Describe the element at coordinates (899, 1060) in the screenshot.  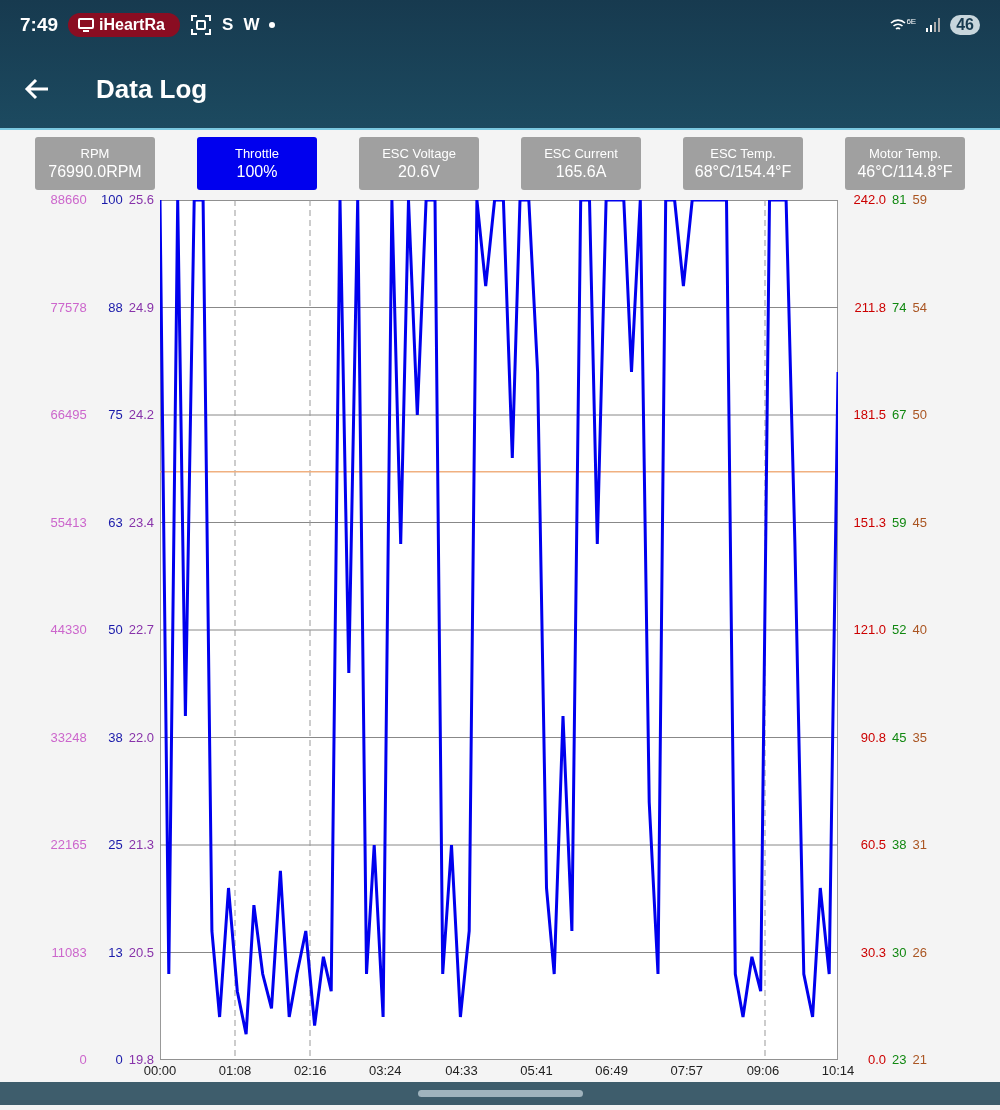
I see `y-axis-tick-label: 23` at that location.